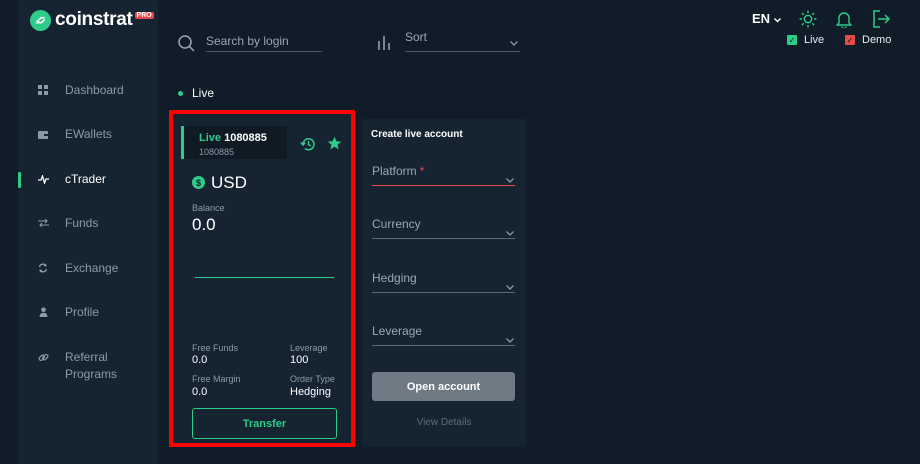 The width and height of the screenshot is (920, 464). I want to click on account-currency: USD, so click(229, 182).